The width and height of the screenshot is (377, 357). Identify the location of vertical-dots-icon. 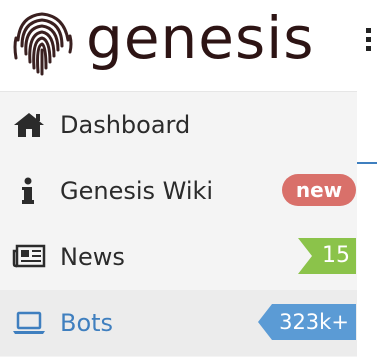
(369, 42).